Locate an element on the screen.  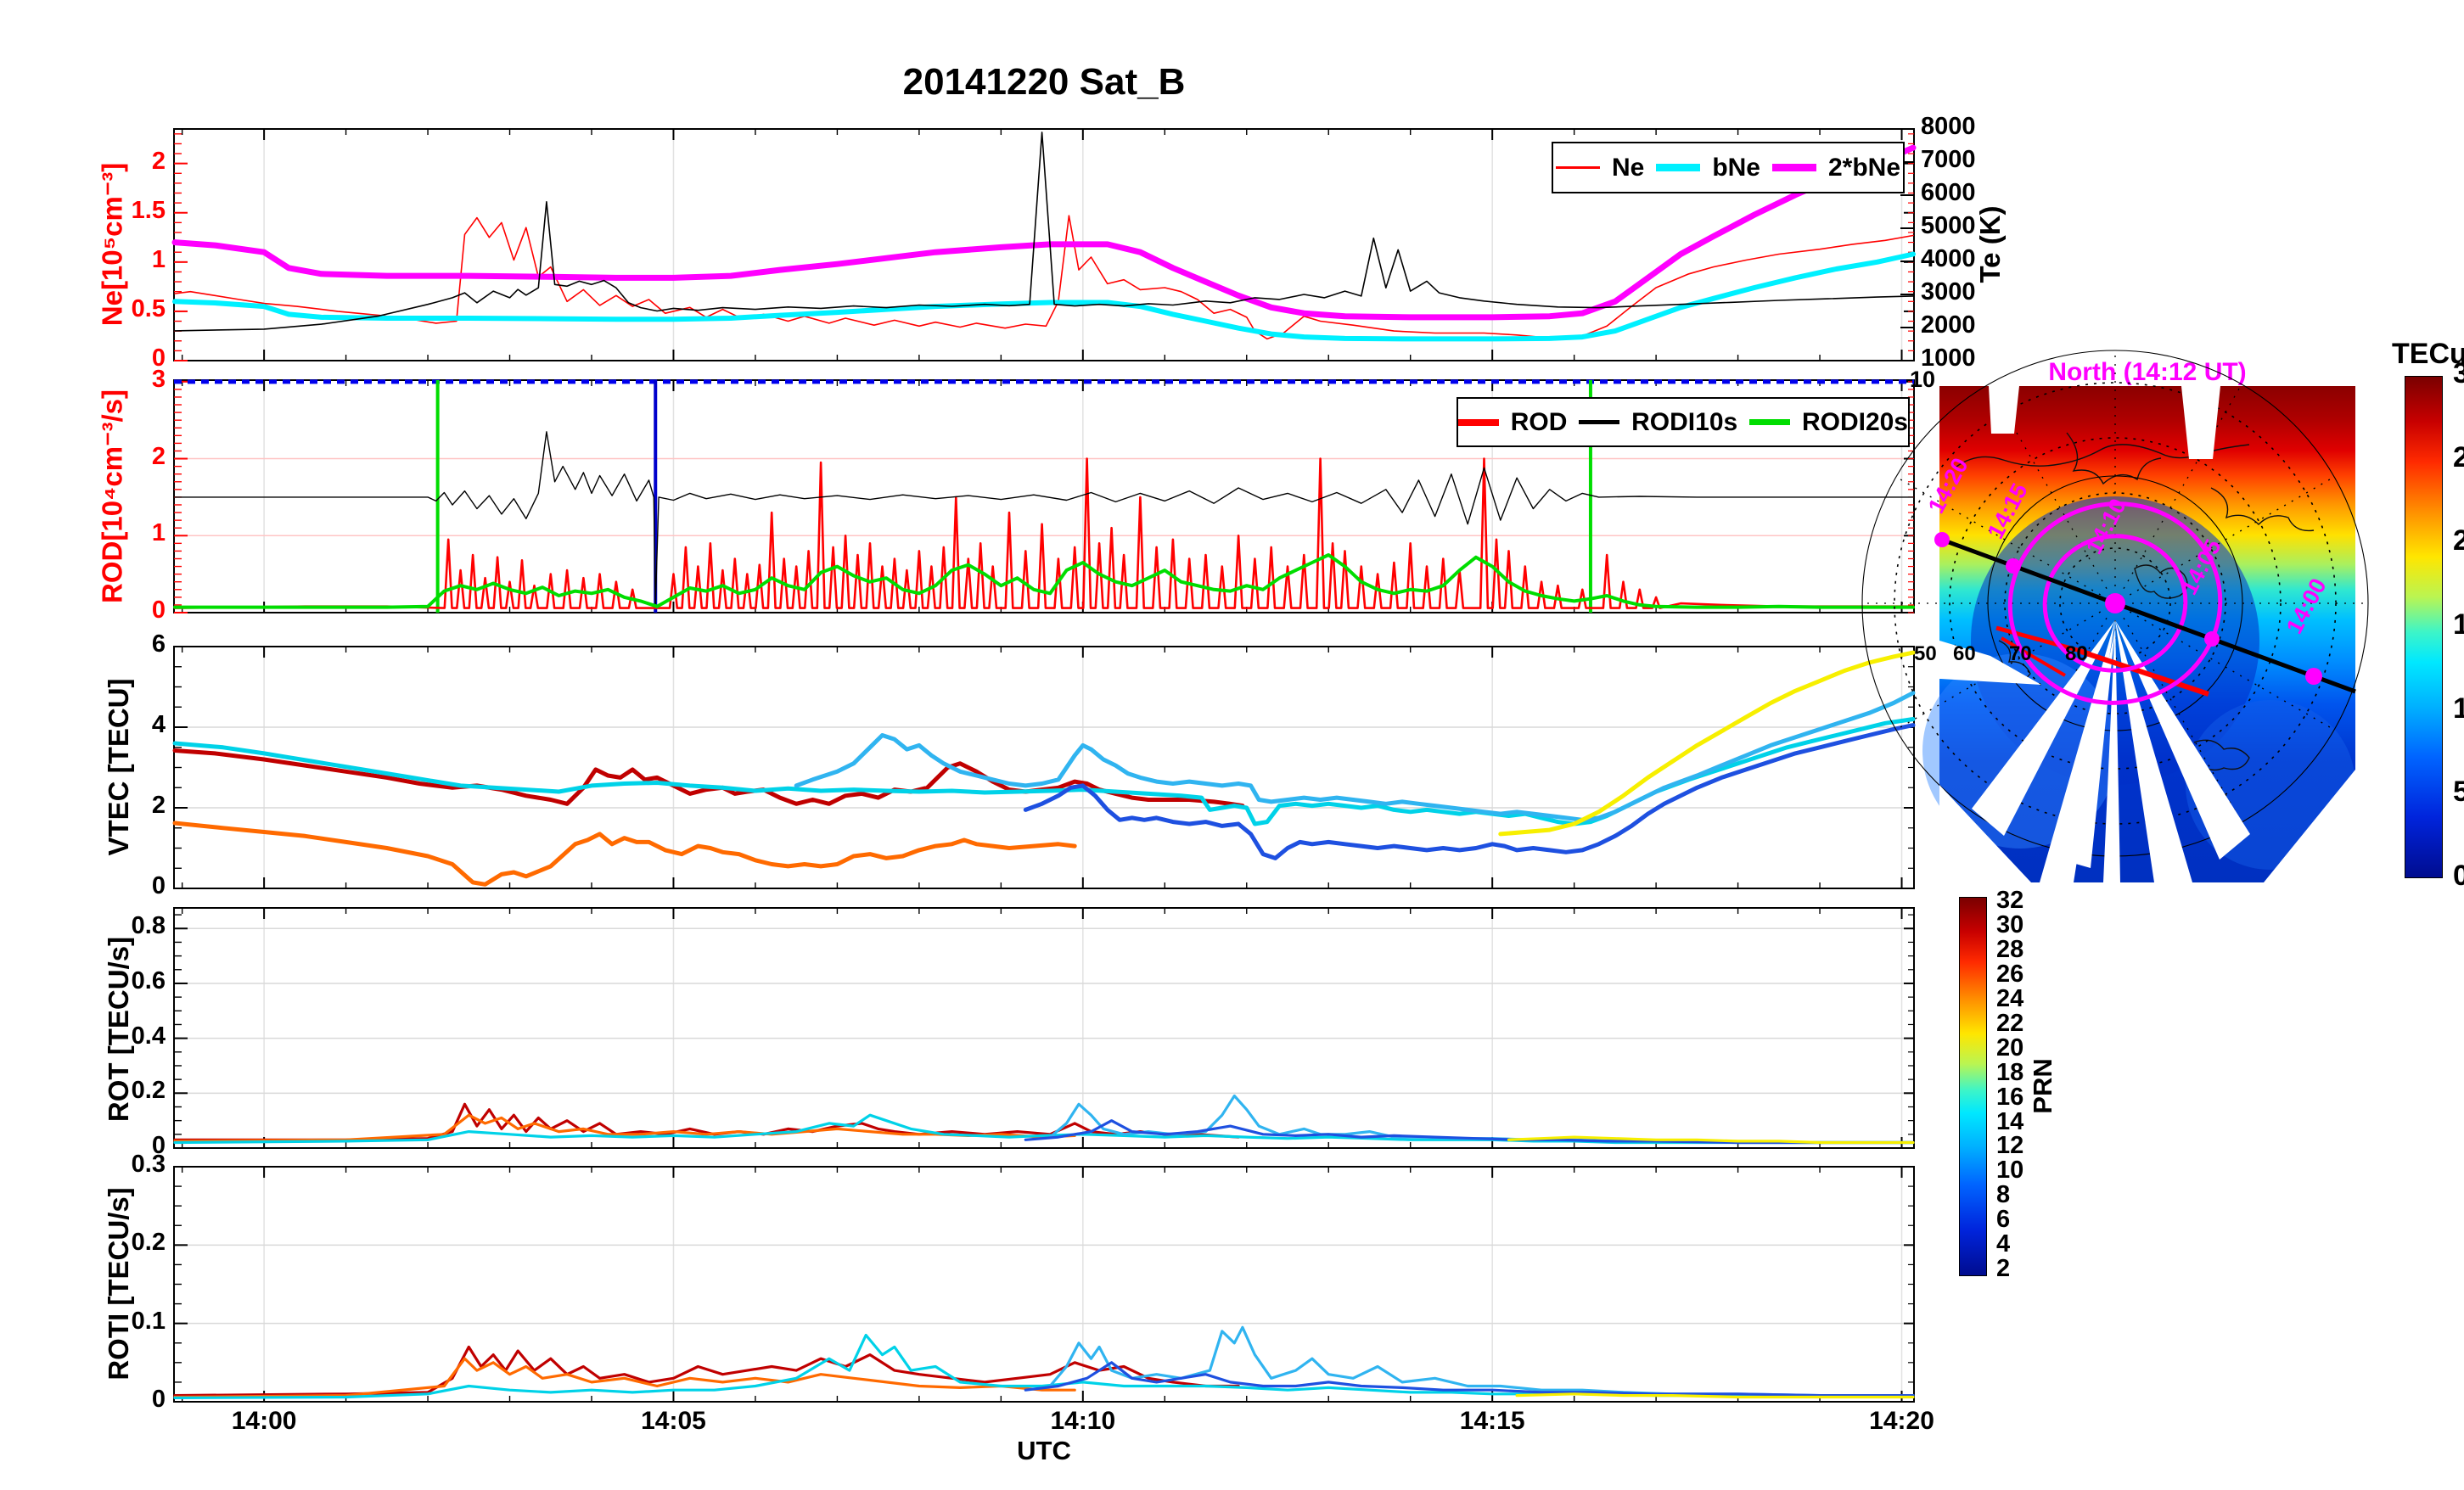
prn-colorbar is located at coordinates (1973, 1086).